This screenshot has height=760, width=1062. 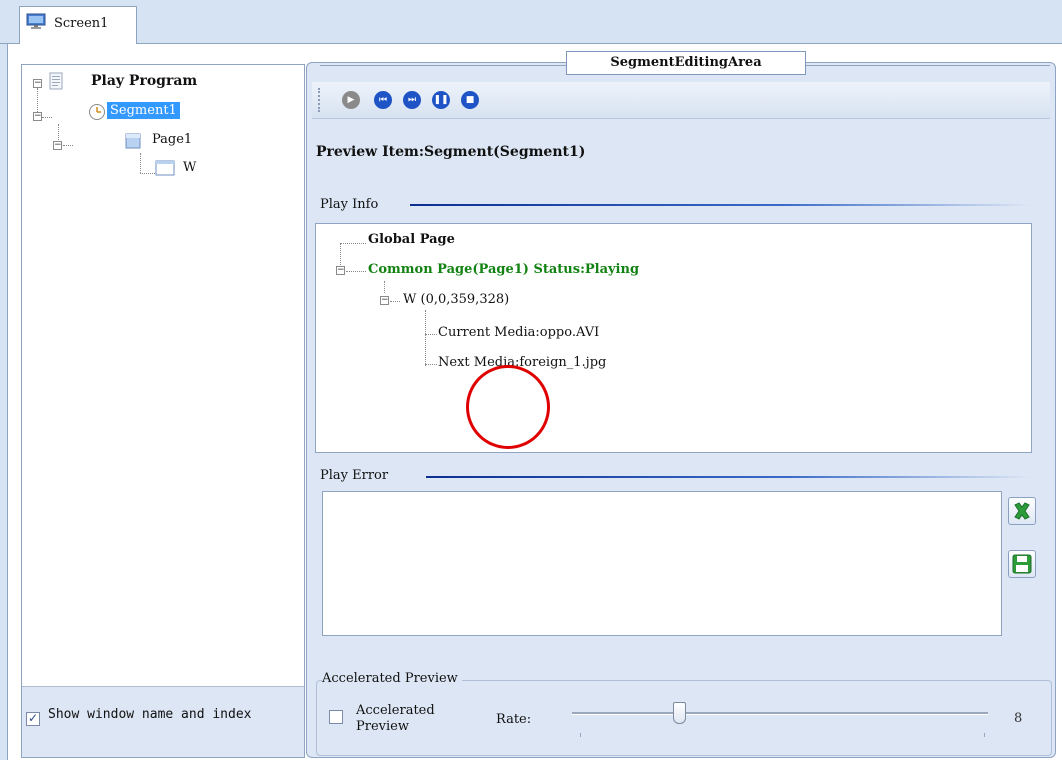 I want to click on save-icon, so click(x=1022, y=564).